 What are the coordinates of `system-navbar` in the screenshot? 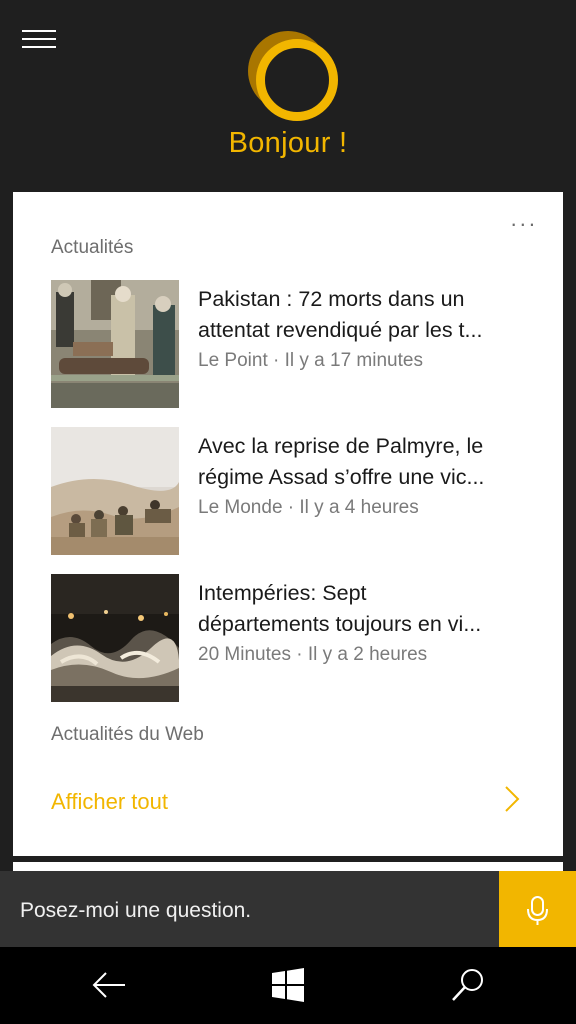 It's located at (288, 985).